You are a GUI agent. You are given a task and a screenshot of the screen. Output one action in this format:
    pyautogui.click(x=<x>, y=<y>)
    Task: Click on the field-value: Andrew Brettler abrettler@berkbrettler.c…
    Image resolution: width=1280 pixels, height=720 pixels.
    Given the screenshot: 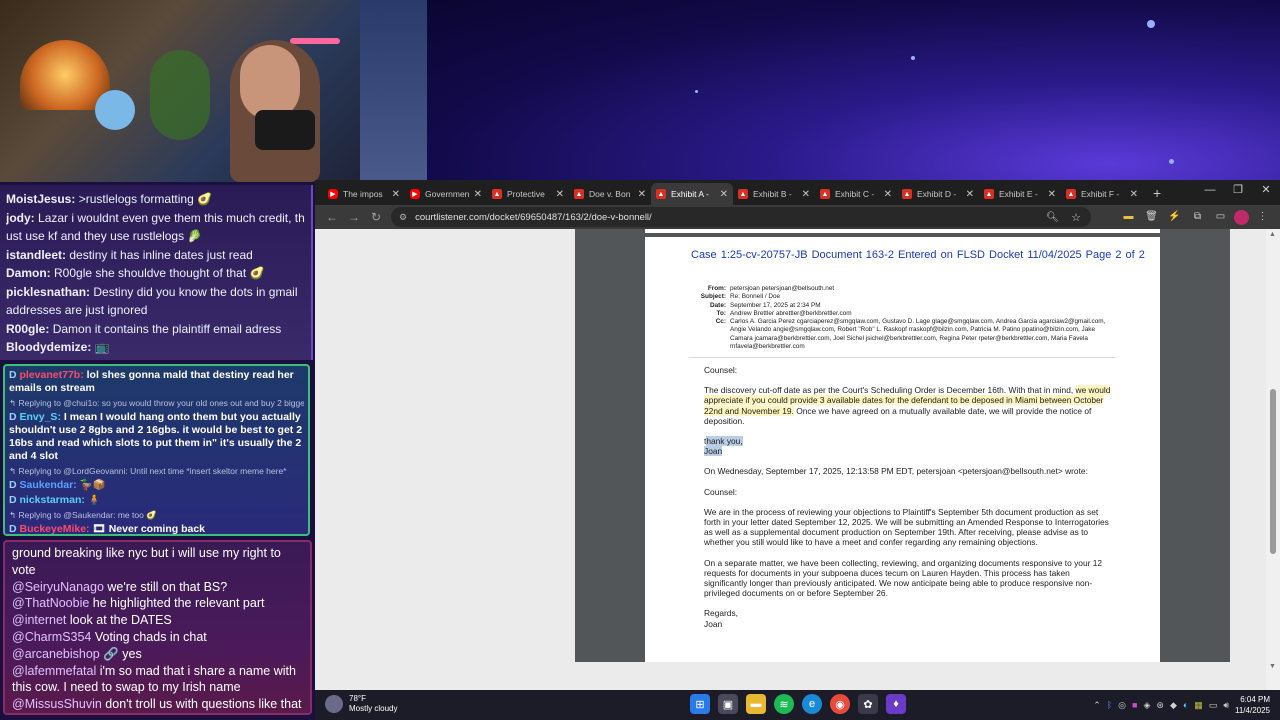 What is the action you would take?
    pyautogui.click(x=791, y=313)
    